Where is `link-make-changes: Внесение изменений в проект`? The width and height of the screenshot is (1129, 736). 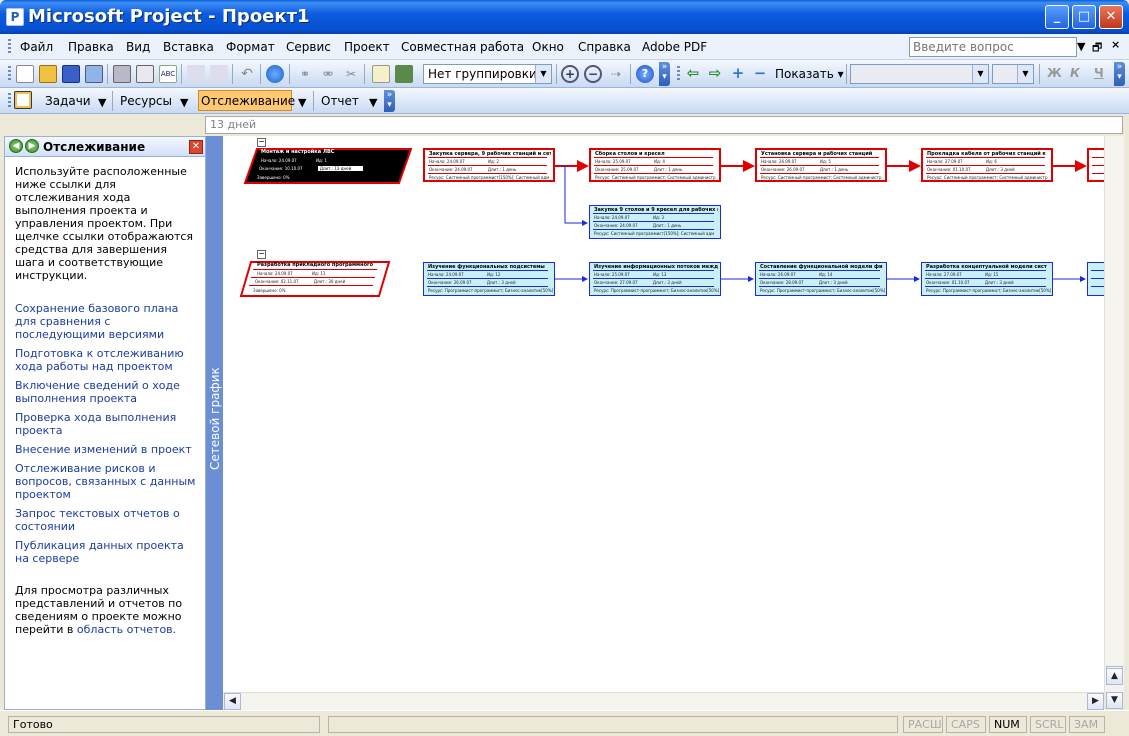
link-make-changes: Внесение изменений в проект is located at coordinates (106, 449).